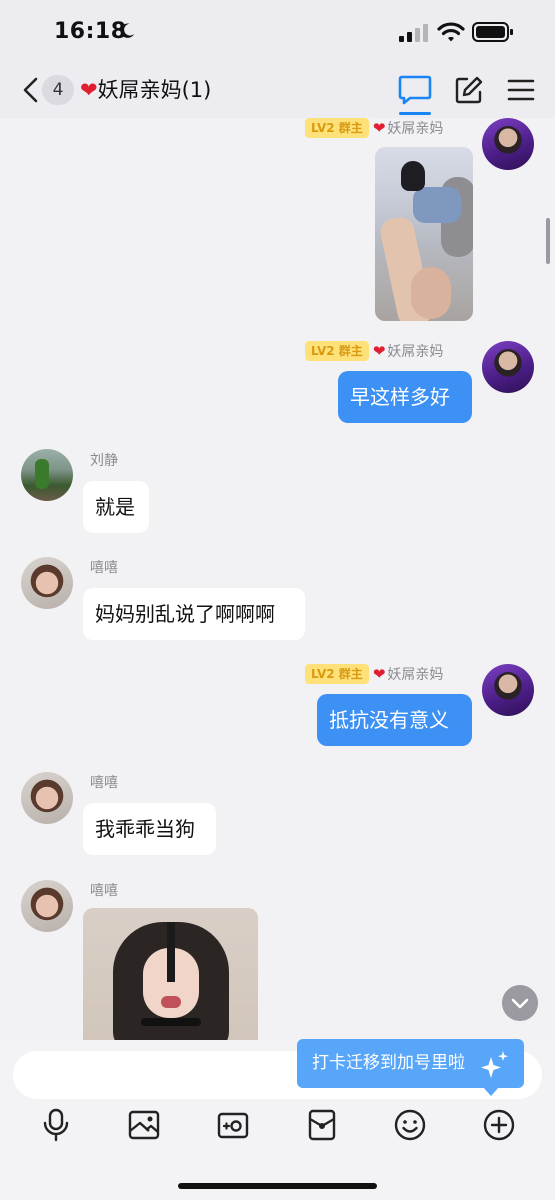  I want to click on emoji-icon, so click(410, 1125).